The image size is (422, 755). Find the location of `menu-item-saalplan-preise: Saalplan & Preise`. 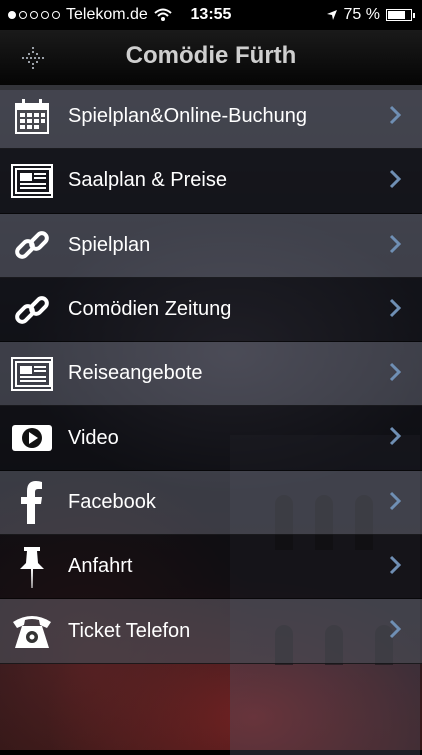

menu-item-saalplan-preise: Saalplan & Preise is located at coordinates (211, 181).